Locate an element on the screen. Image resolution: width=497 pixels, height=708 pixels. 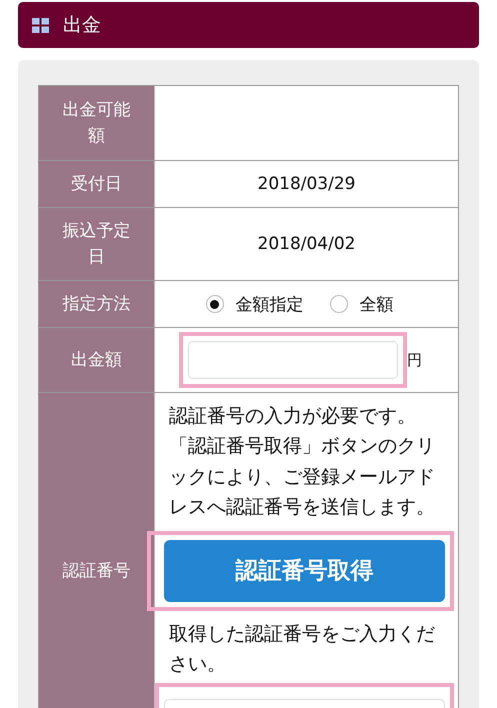
section-title: 出金 is located at coordinates (82, 25).